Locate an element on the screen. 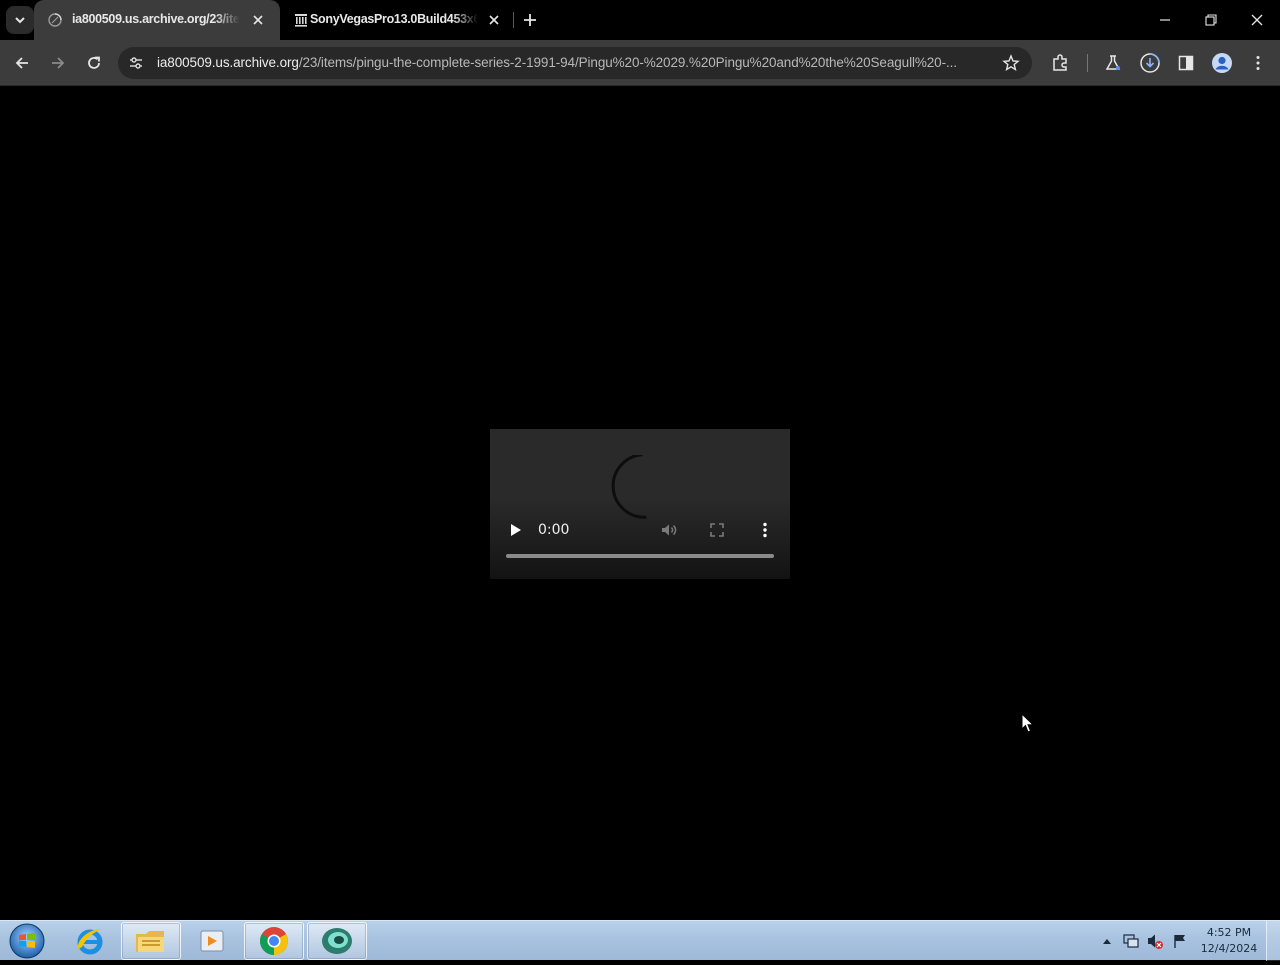 This screenshot has width=1280, height=965. reload-icon is located at coordinates (94, 62).